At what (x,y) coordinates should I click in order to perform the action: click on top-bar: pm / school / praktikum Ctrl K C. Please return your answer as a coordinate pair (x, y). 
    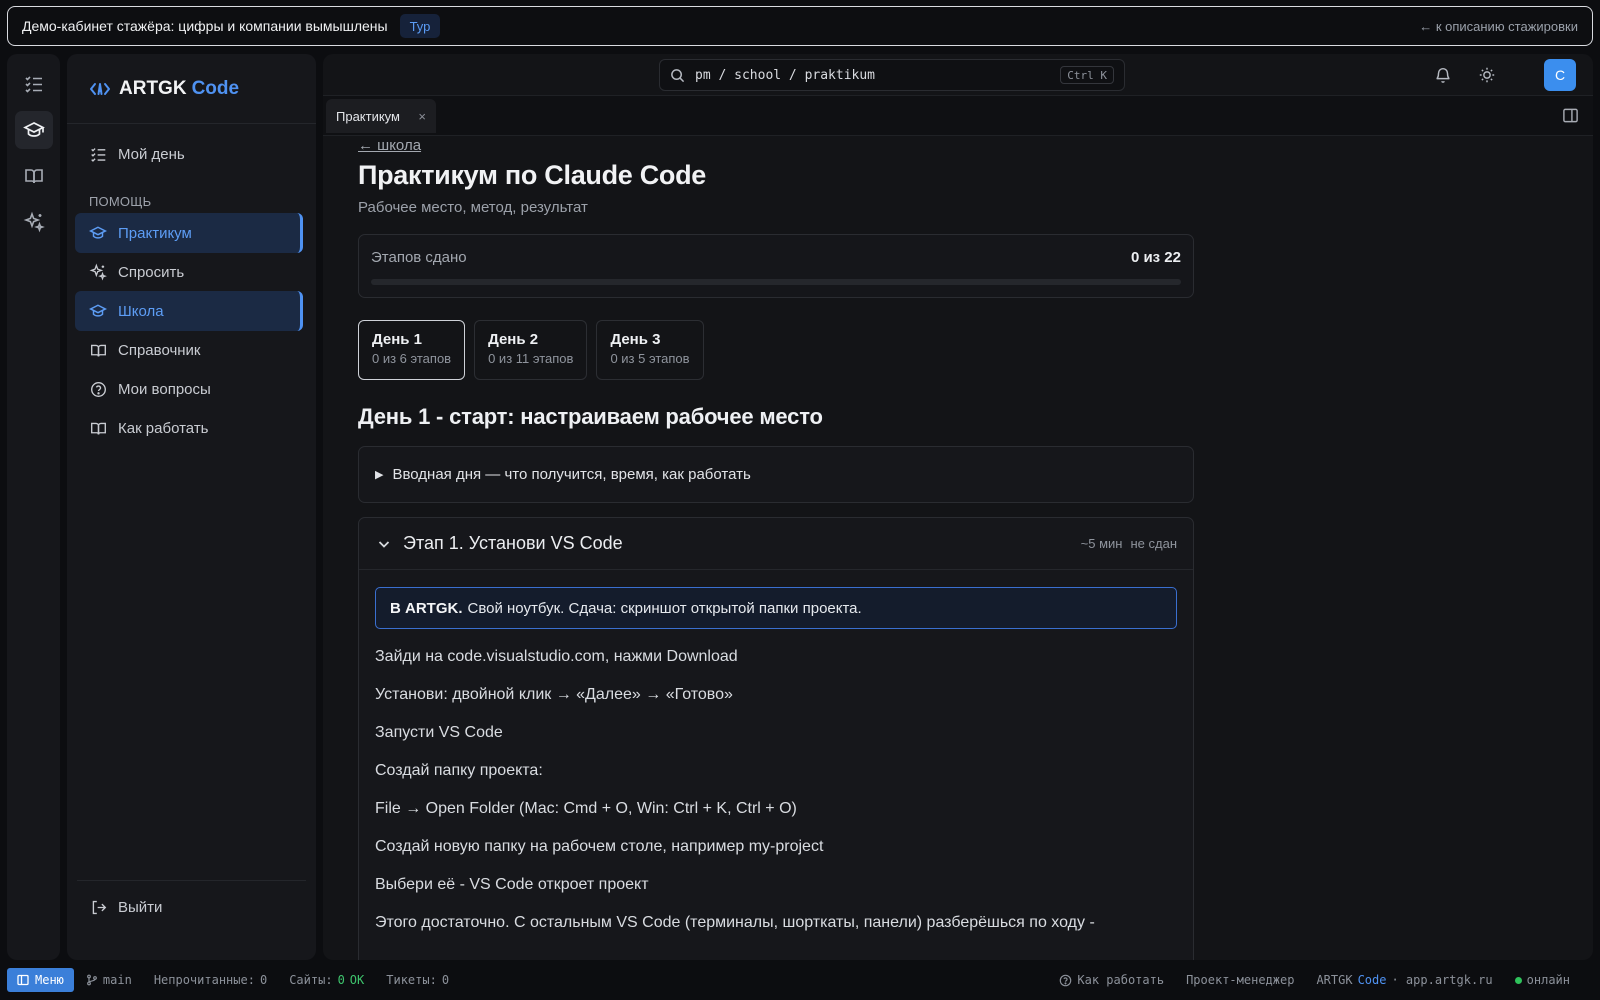
    Looking at the image, I should click on (958, 75).